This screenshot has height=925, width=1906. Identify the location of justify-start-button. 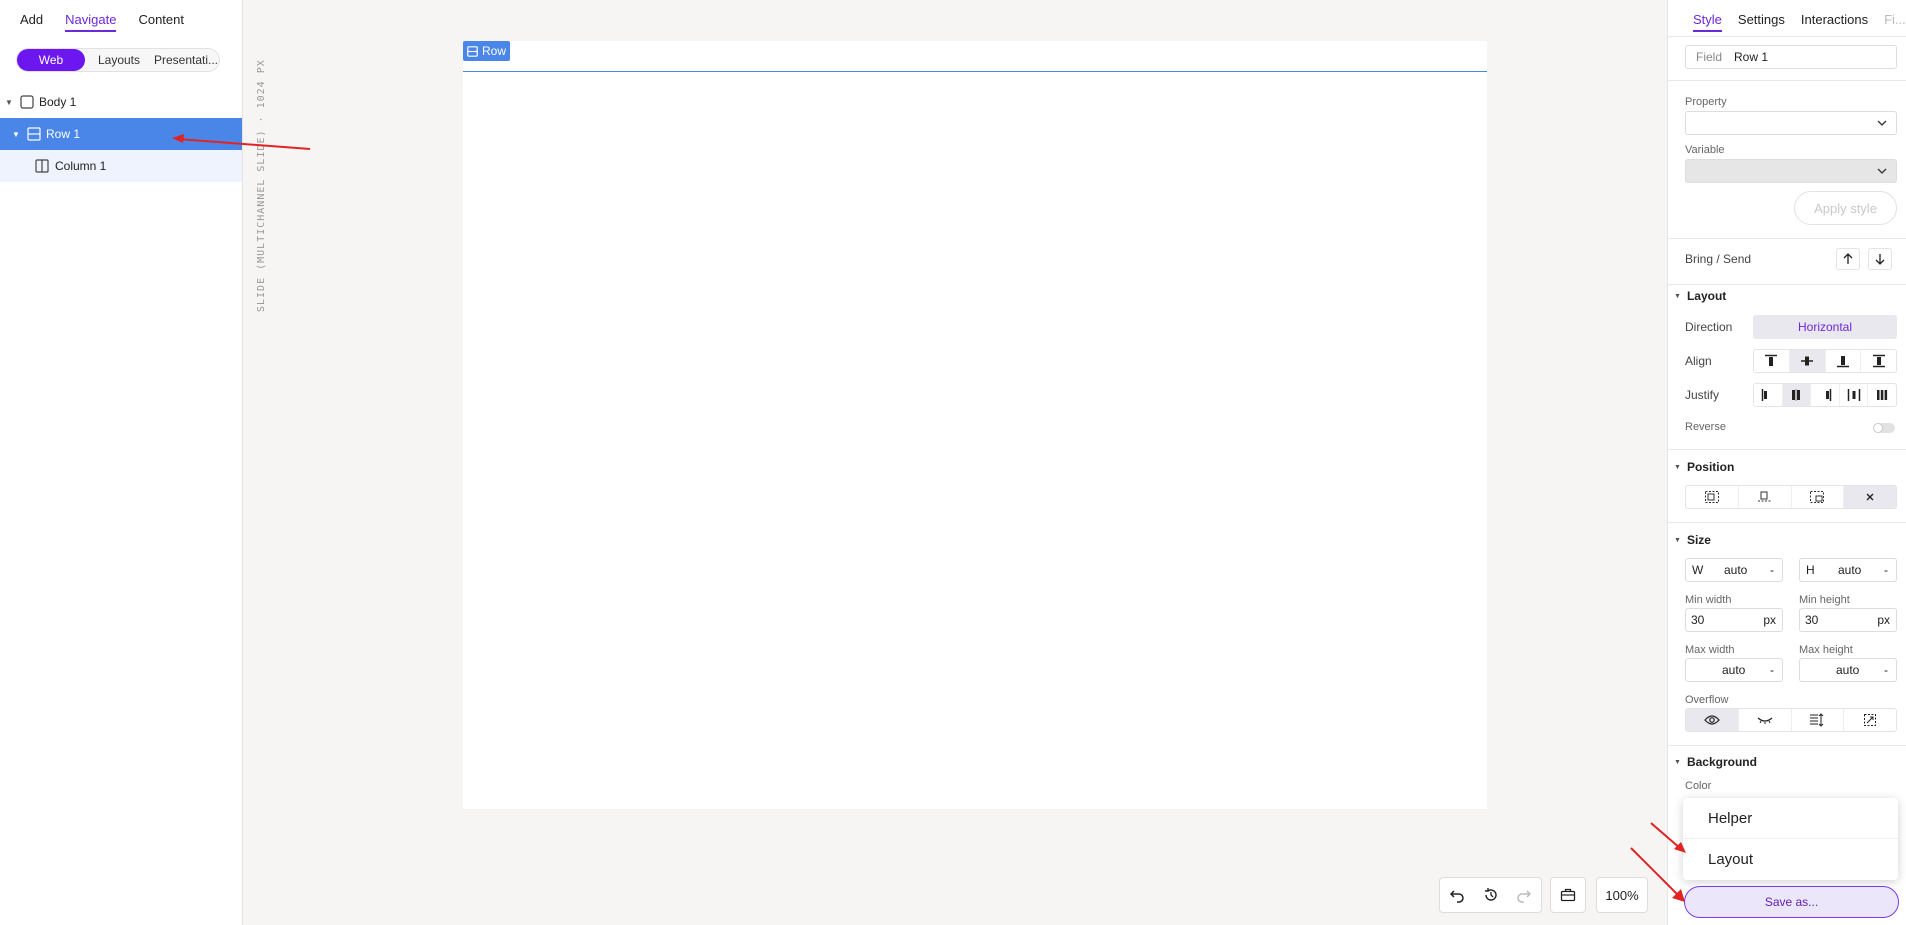
(1768, 395).